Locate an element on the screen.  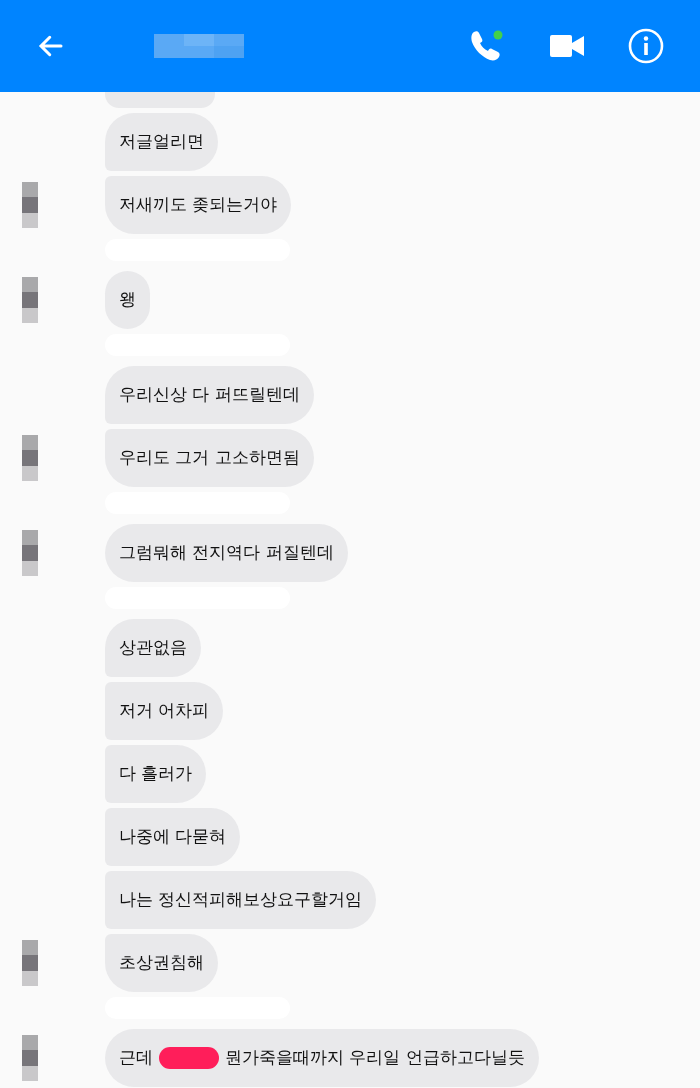
message-text: 상관없음 is located at coordinates (153, 648).